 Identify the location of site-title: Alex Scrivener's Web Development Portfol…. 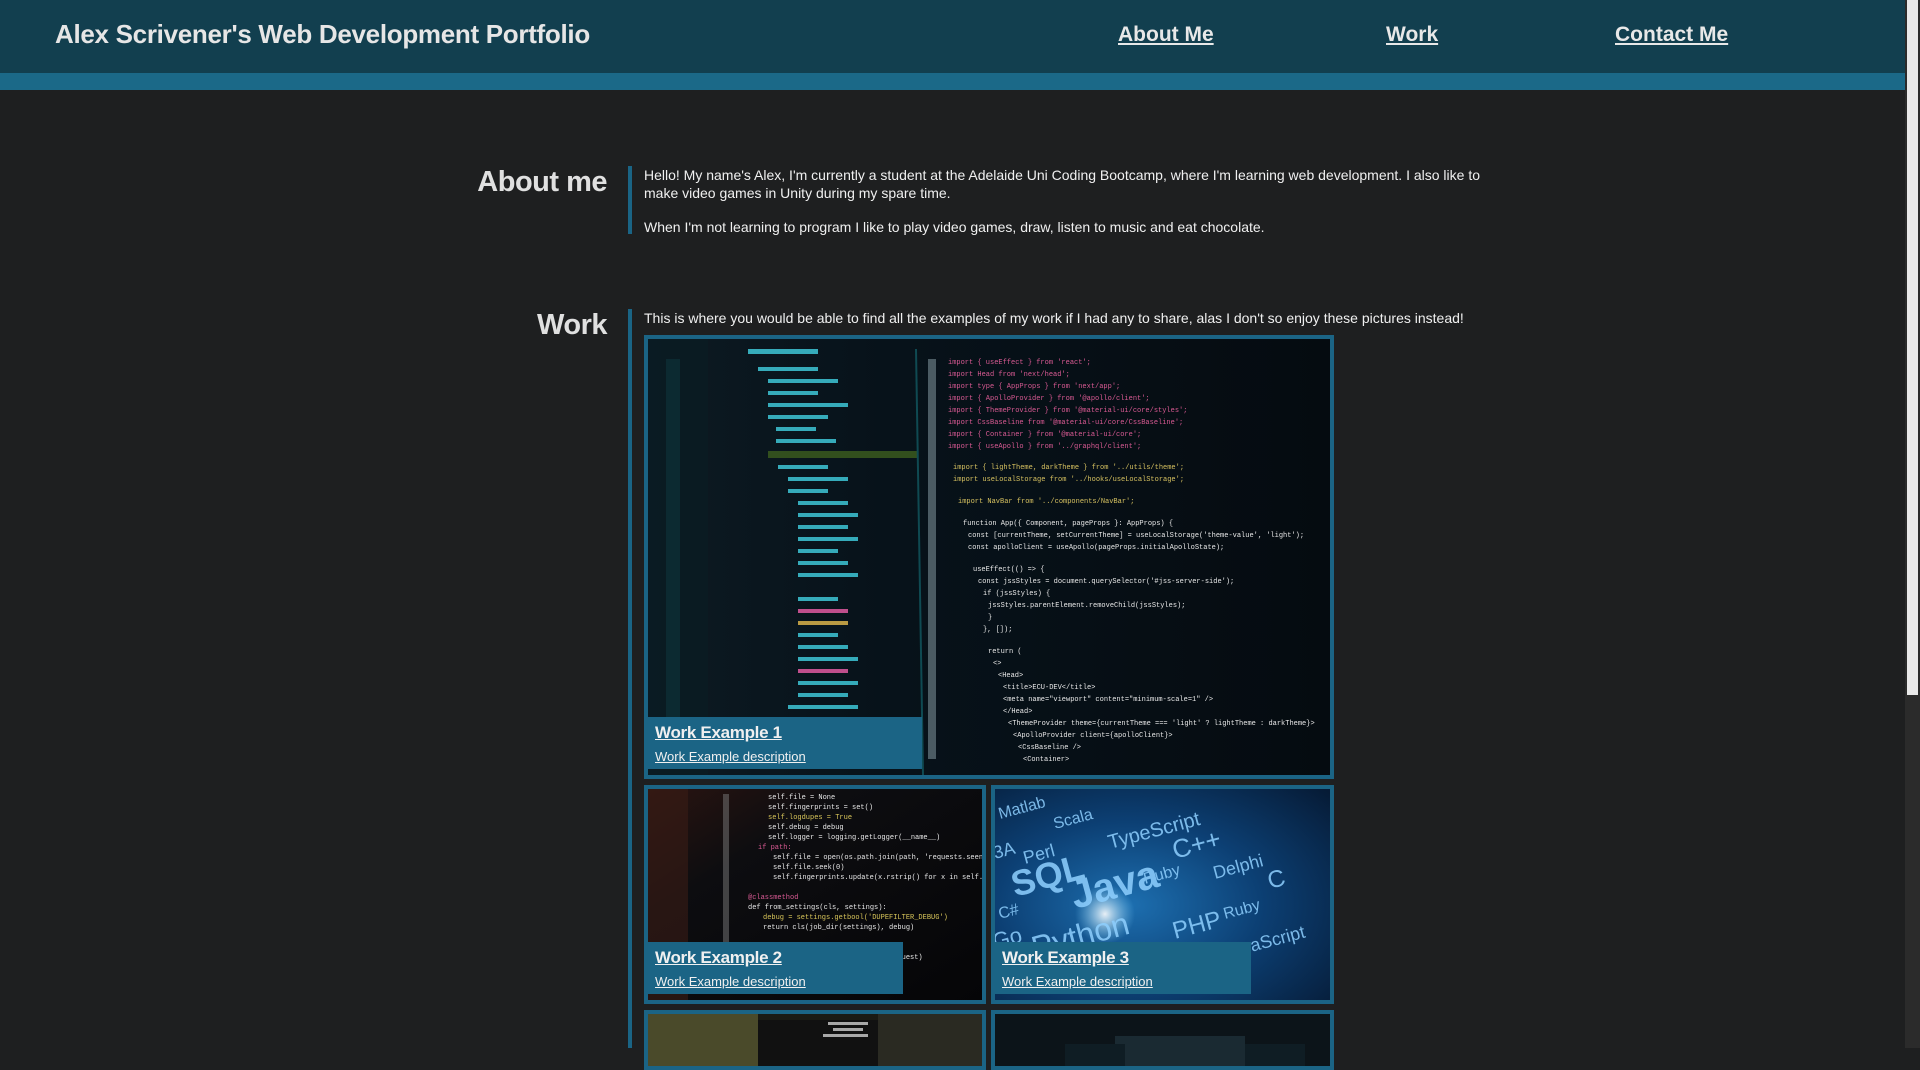
(322, 34).